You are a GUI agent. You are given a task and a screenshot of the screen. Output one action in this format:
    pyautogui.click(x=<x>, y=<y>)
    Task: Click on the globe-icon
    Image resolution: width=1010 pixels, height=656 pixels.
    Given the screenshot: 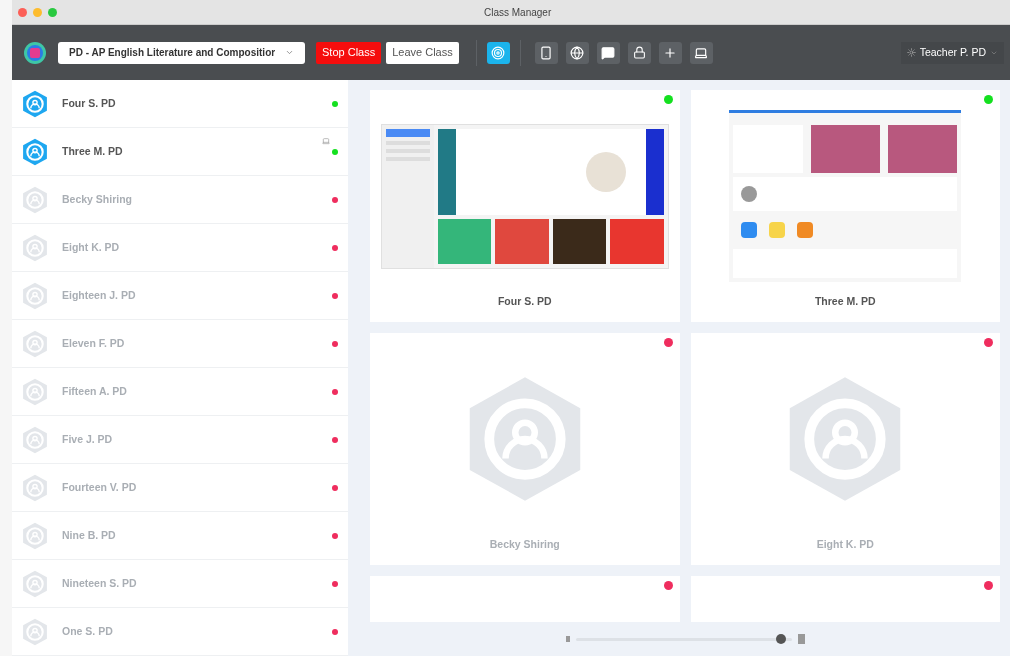 What is the action you would take?
    pyautogui.click(x=577, y=52)
    